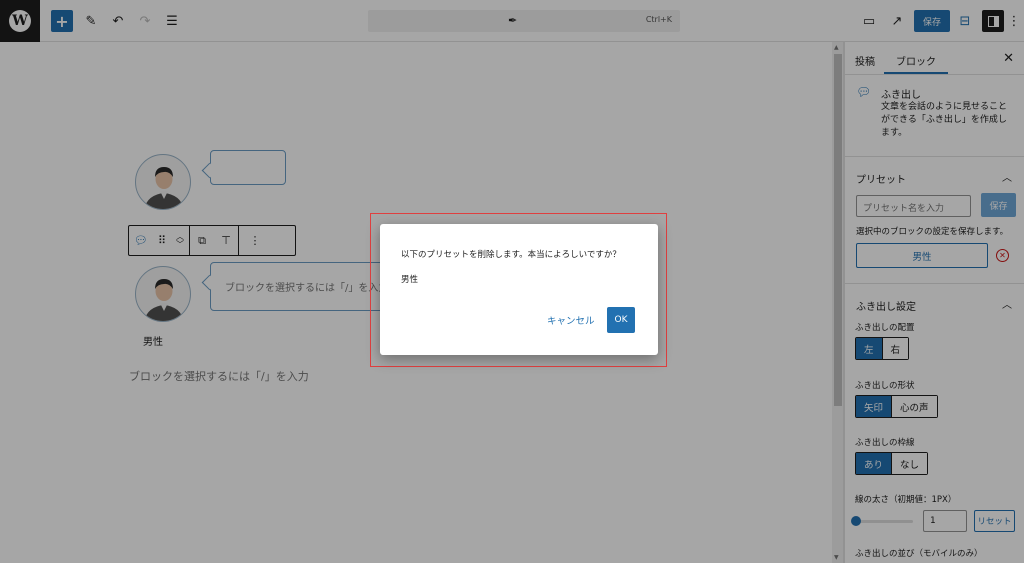  I want to click on confirm-dialog: 以下のプリセットを削除します。本当によろしいですか？ 男性 キャンセル OK, so click(519, 289).